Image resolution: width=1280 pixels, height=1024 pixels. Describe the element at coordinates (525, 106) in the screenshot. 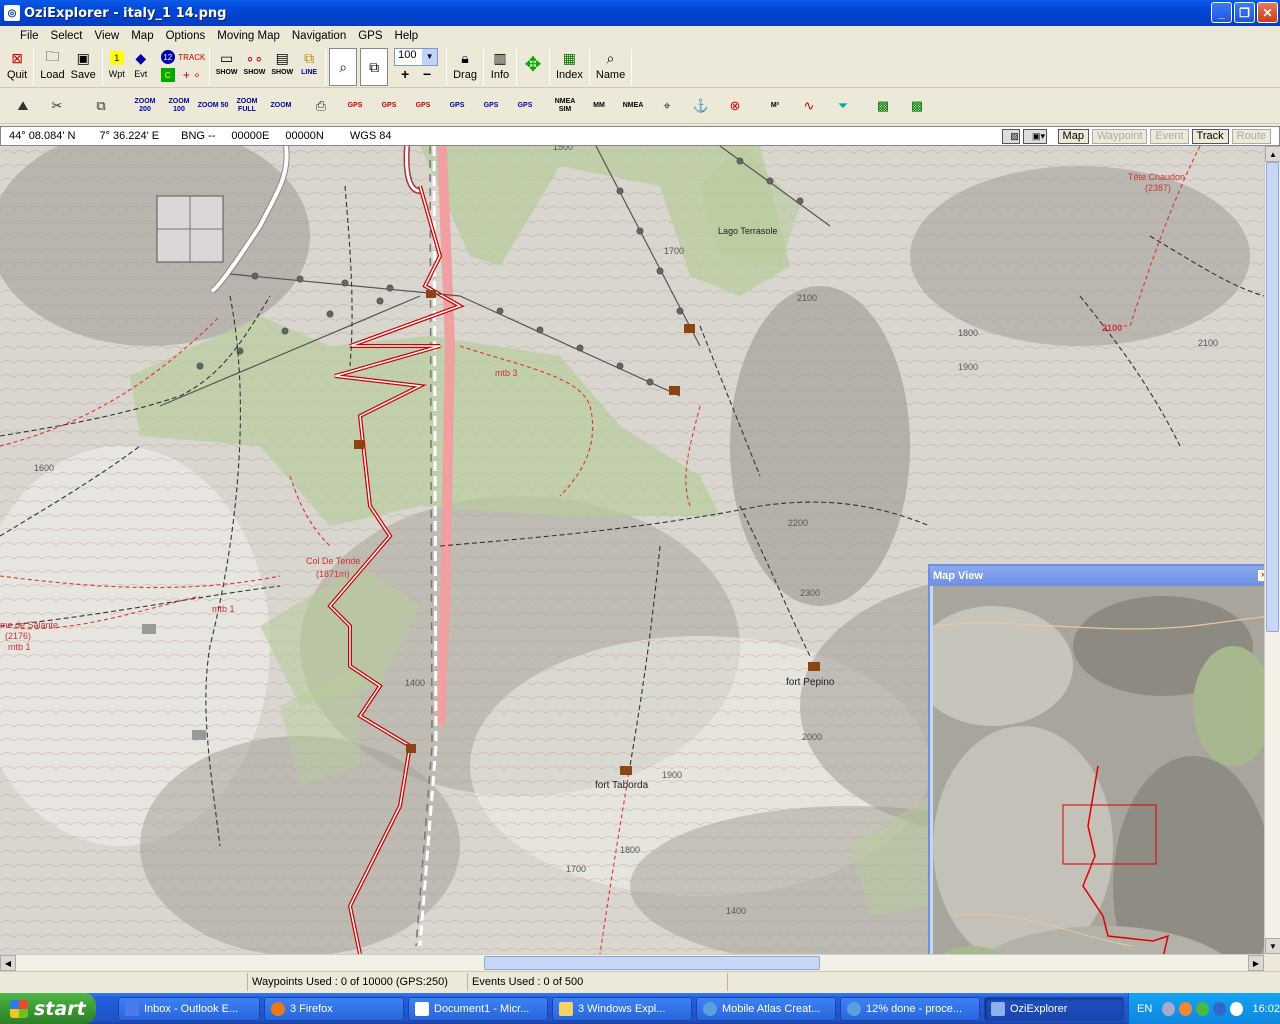

I see `gps-event-button: GPS` at that location.